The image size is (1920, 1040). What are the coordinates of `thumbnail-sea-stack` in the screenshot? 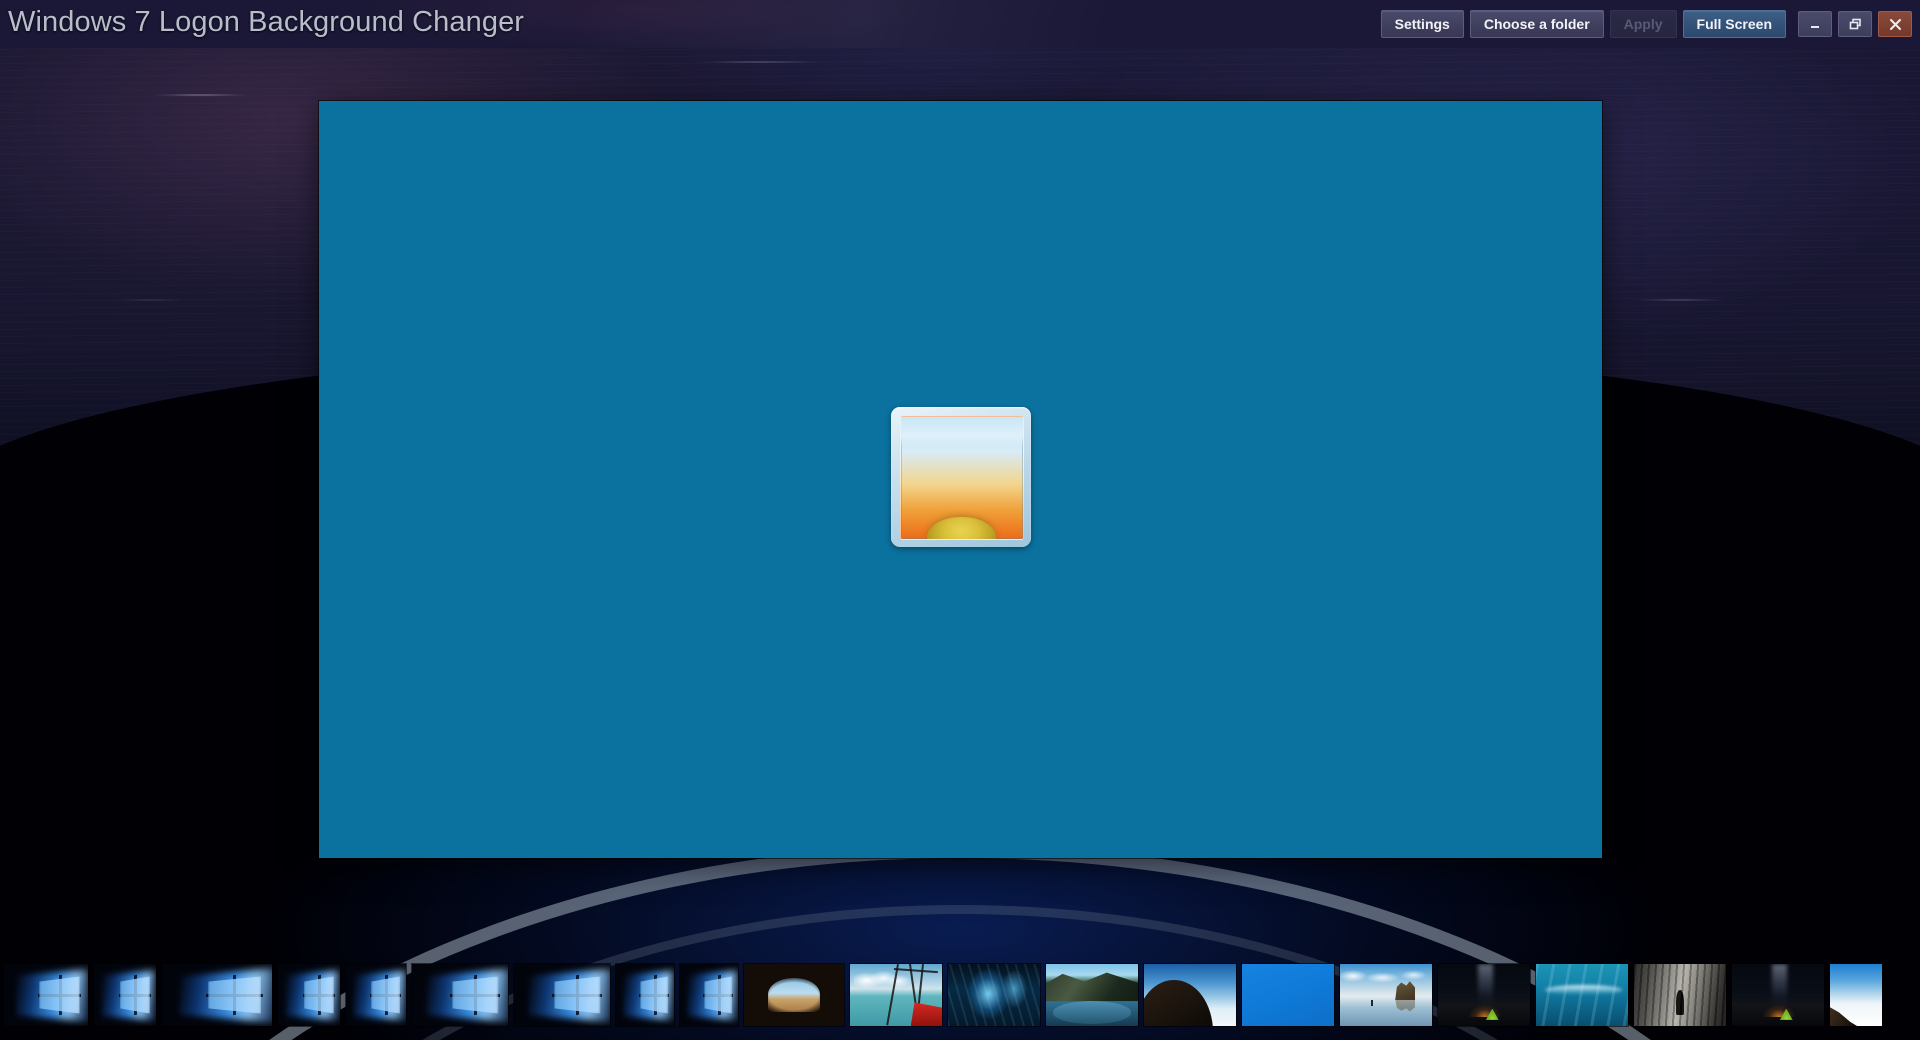 It's located at (1405, 990).